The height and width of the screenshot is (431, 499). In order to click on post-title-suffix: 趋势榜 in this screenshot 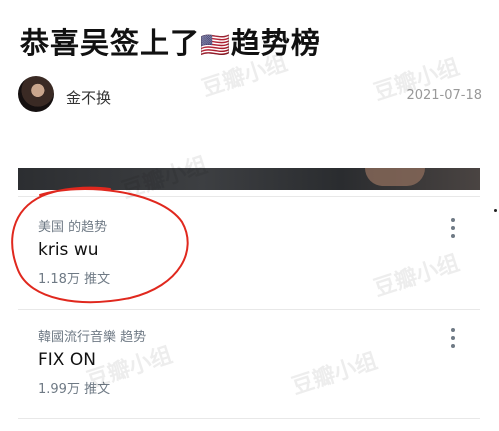, I will do `click(275, 43)`.